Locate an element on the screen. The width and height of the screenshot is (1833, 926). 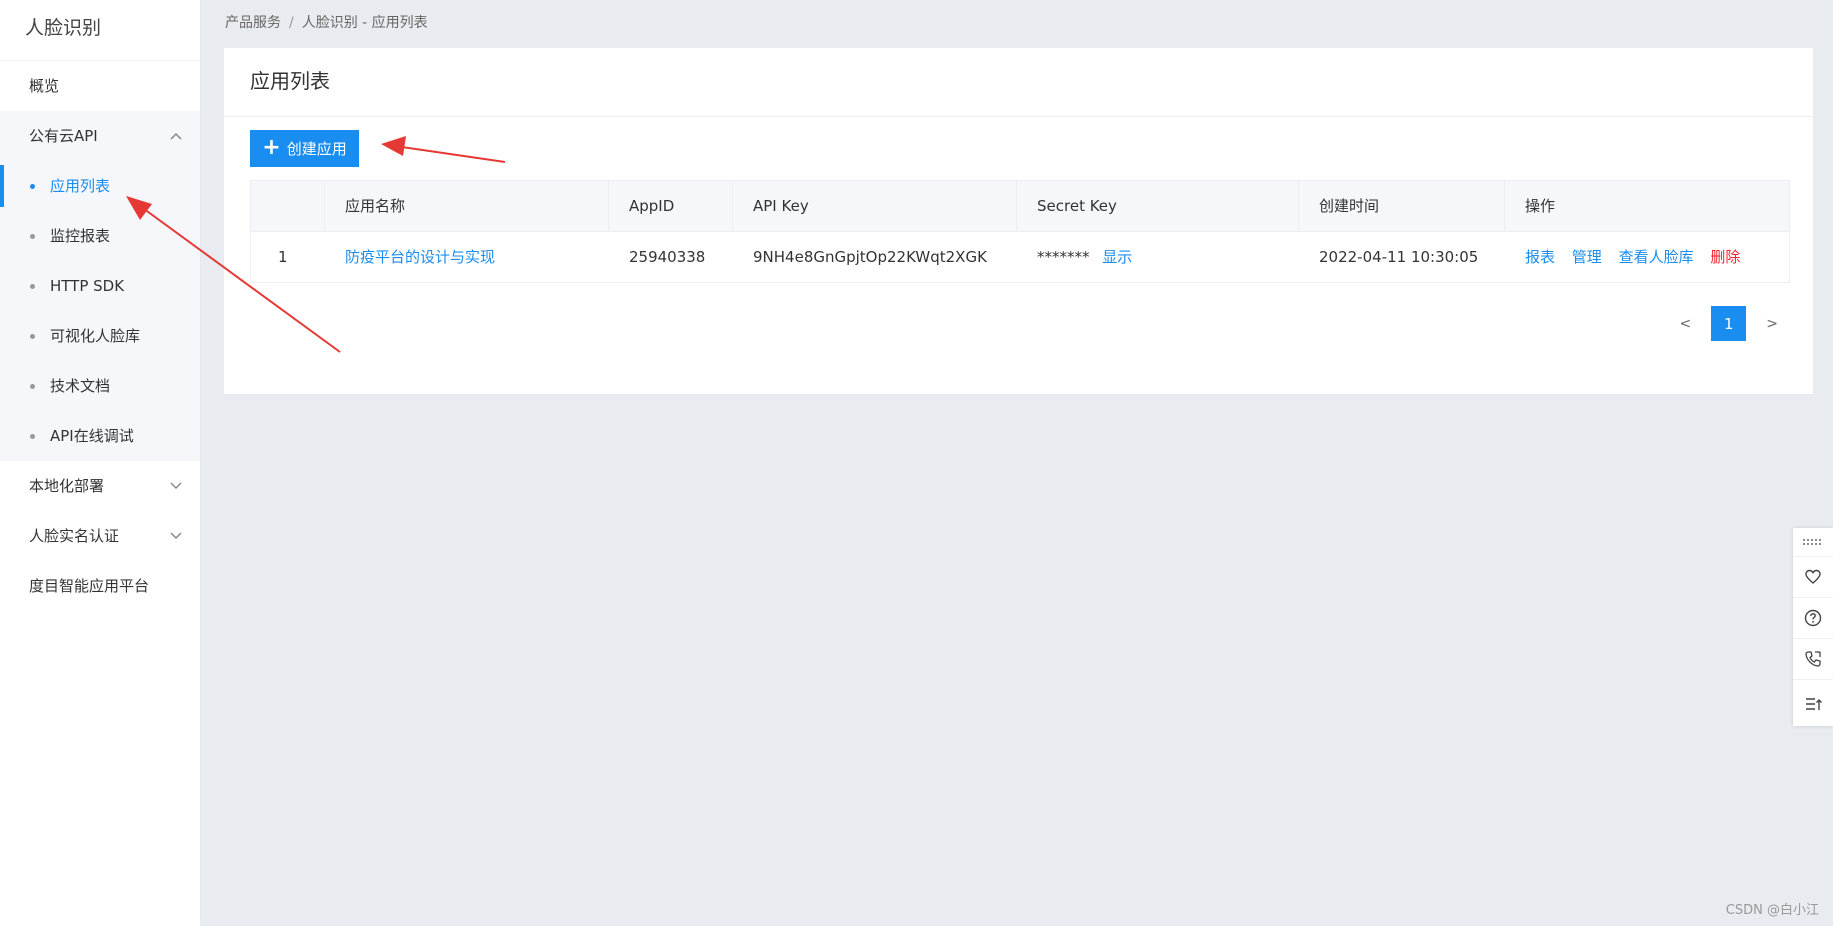
sidebar-item-local-deploy: 本地化部署 is located at coordinates (100, 486).